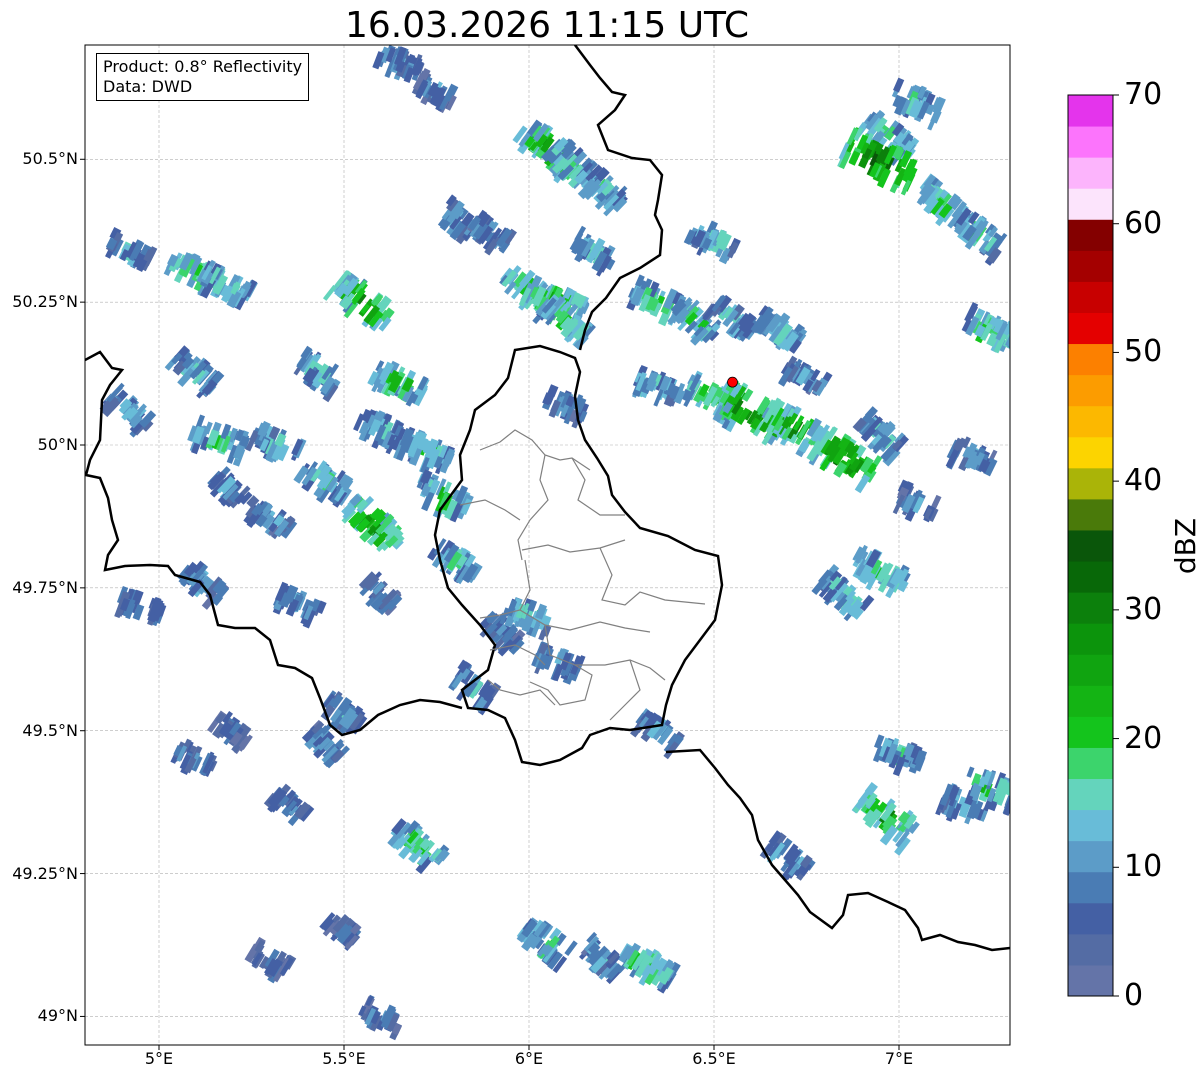  Describe the element at coordinates (203, 77) in the screenshot. I see `product-info-box: Product: 0.8° Reflectivity Data: DWD` at that location.